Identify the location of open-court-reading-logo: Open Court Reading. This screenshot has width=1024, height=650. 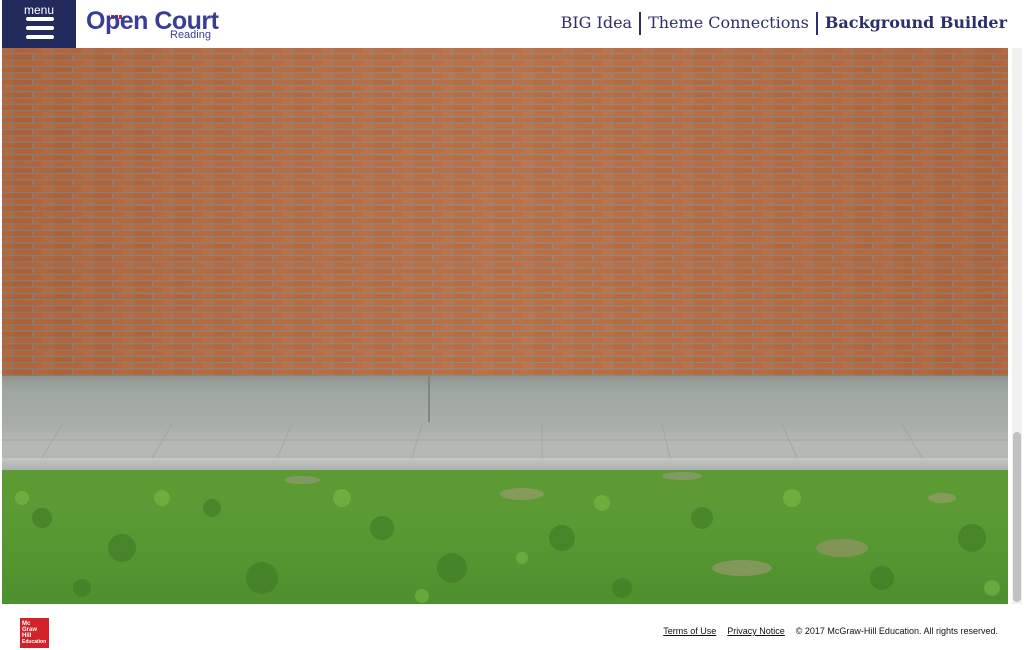
(152, 24).